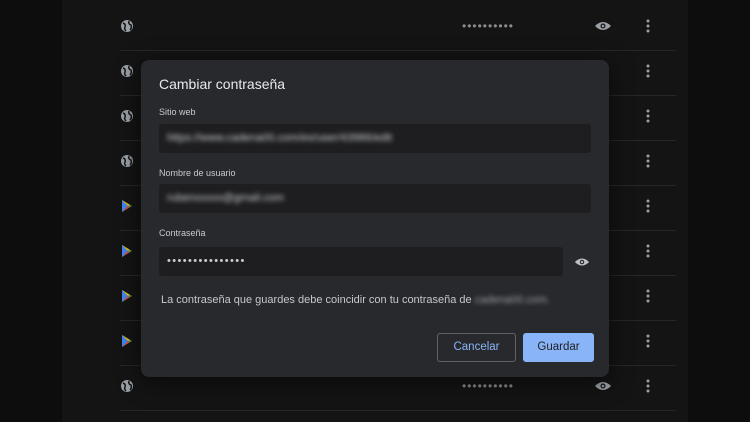  I want to click on hint-domain: cadena00.com., so click(512, 300).